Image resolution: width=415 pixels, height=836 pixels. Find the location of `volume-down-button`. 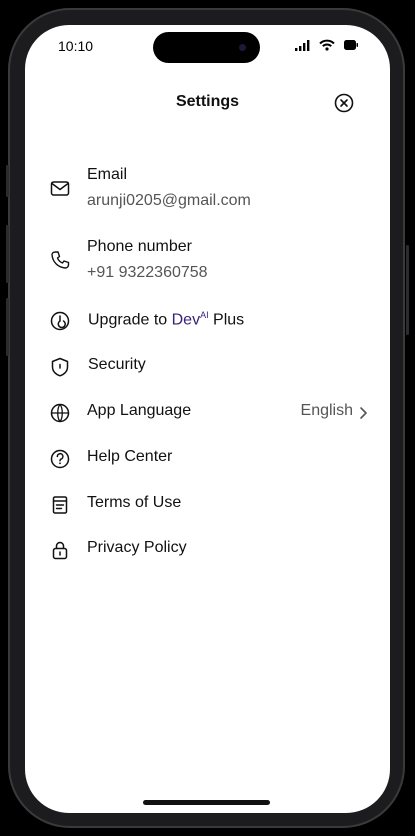

volume-down-button is located at coordinates (7, 327).